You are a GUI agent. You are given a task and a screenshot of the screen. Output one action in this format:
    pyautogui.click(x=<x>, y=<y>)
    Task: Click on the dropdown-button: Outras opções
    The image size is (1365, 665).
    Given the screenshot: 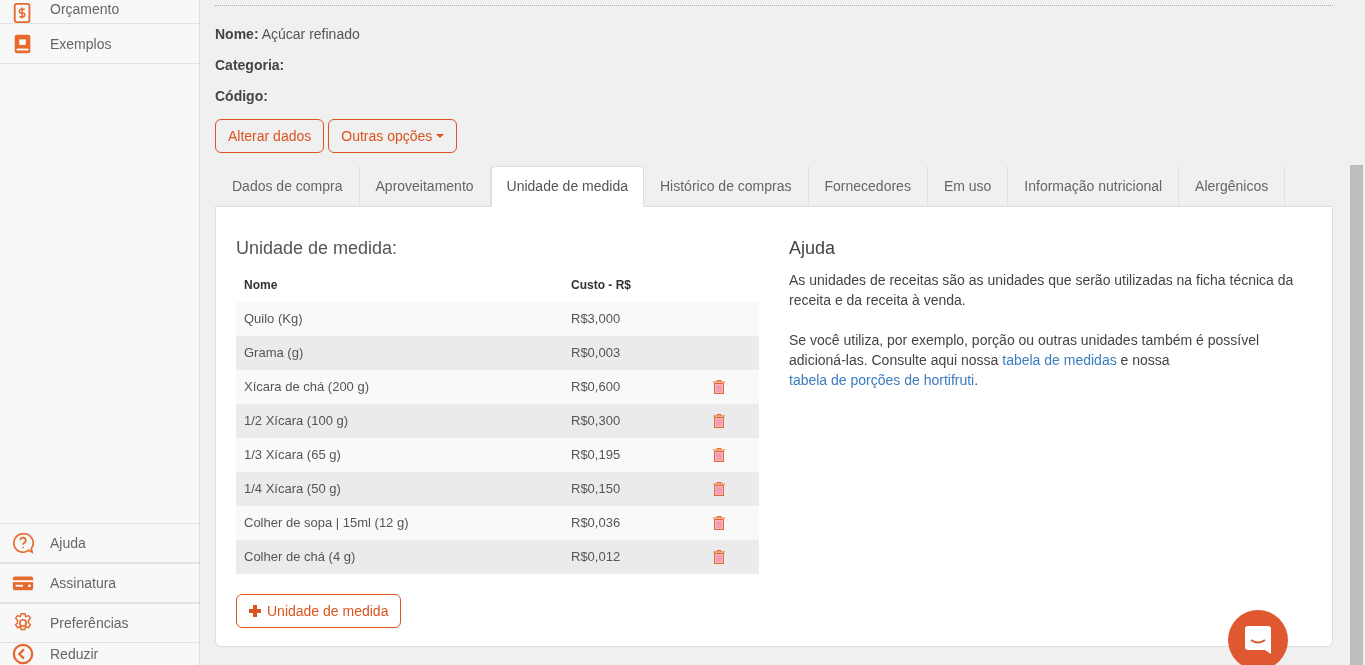 What is the action you would take?
    pyautogui.click(x=393, y=136)
    